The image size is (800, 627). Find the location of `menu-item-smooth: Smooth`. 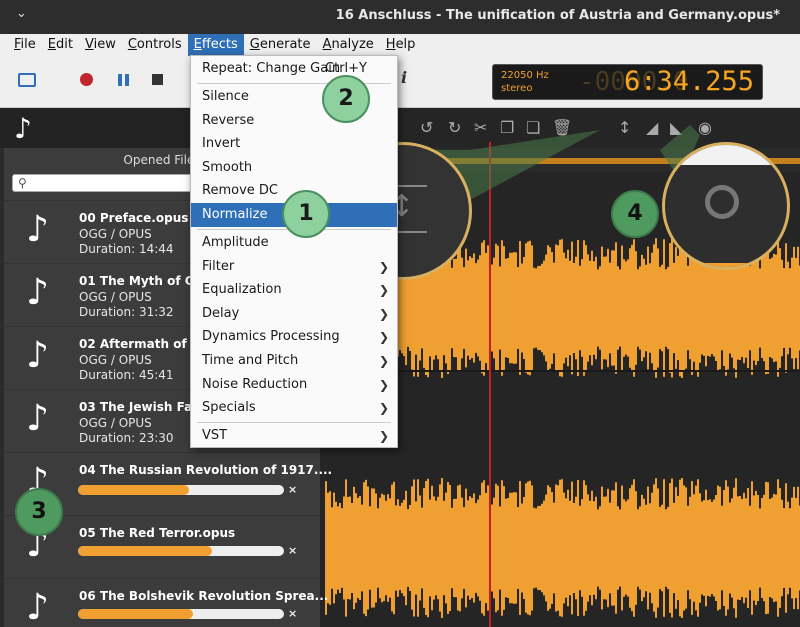

menu-item-smooth: Smooth is located at coordinates (294, 168).